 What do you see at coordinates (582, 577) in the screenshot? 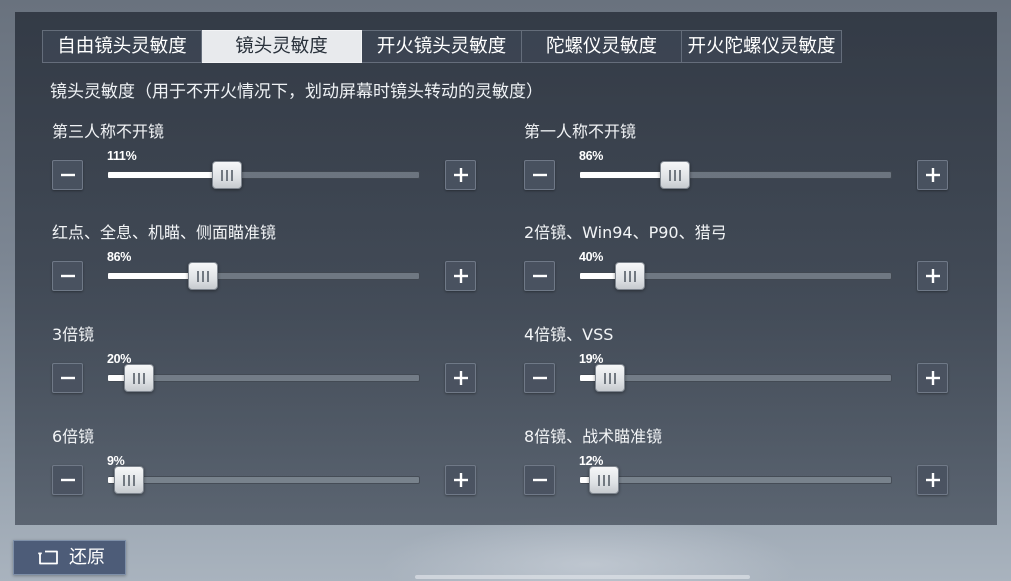
I see `horizontal-scroll-indicator` at bounding box center [582, 577].